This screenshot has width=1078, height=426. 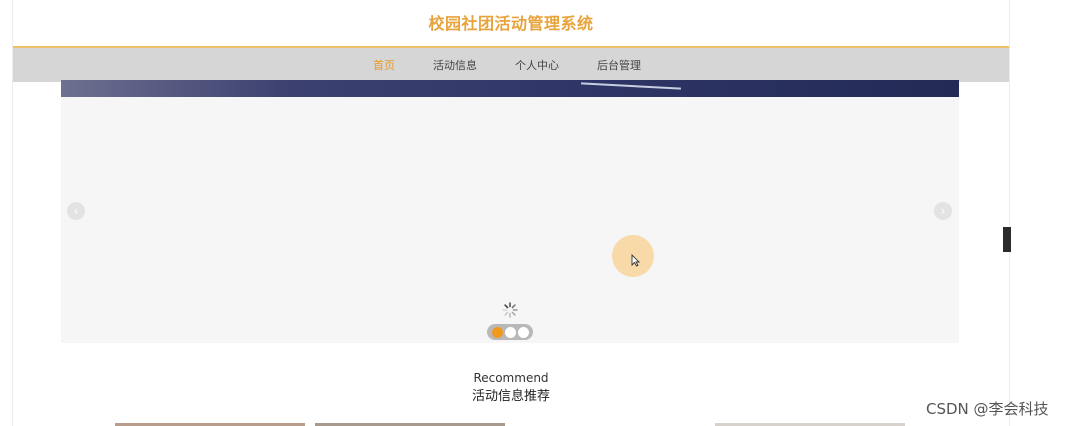 I want to click on mouse-cursor-highlight, so click(x=633, y=256).